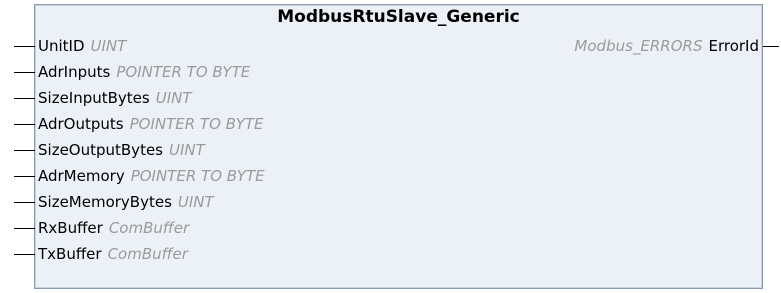 Image resolution: width=781 pixels, height=293 pixels. What do you see at coordinates (81, 124) in the screenshot?
I see `pin-name: AdrOutputs` at bounding box center [81, 124].